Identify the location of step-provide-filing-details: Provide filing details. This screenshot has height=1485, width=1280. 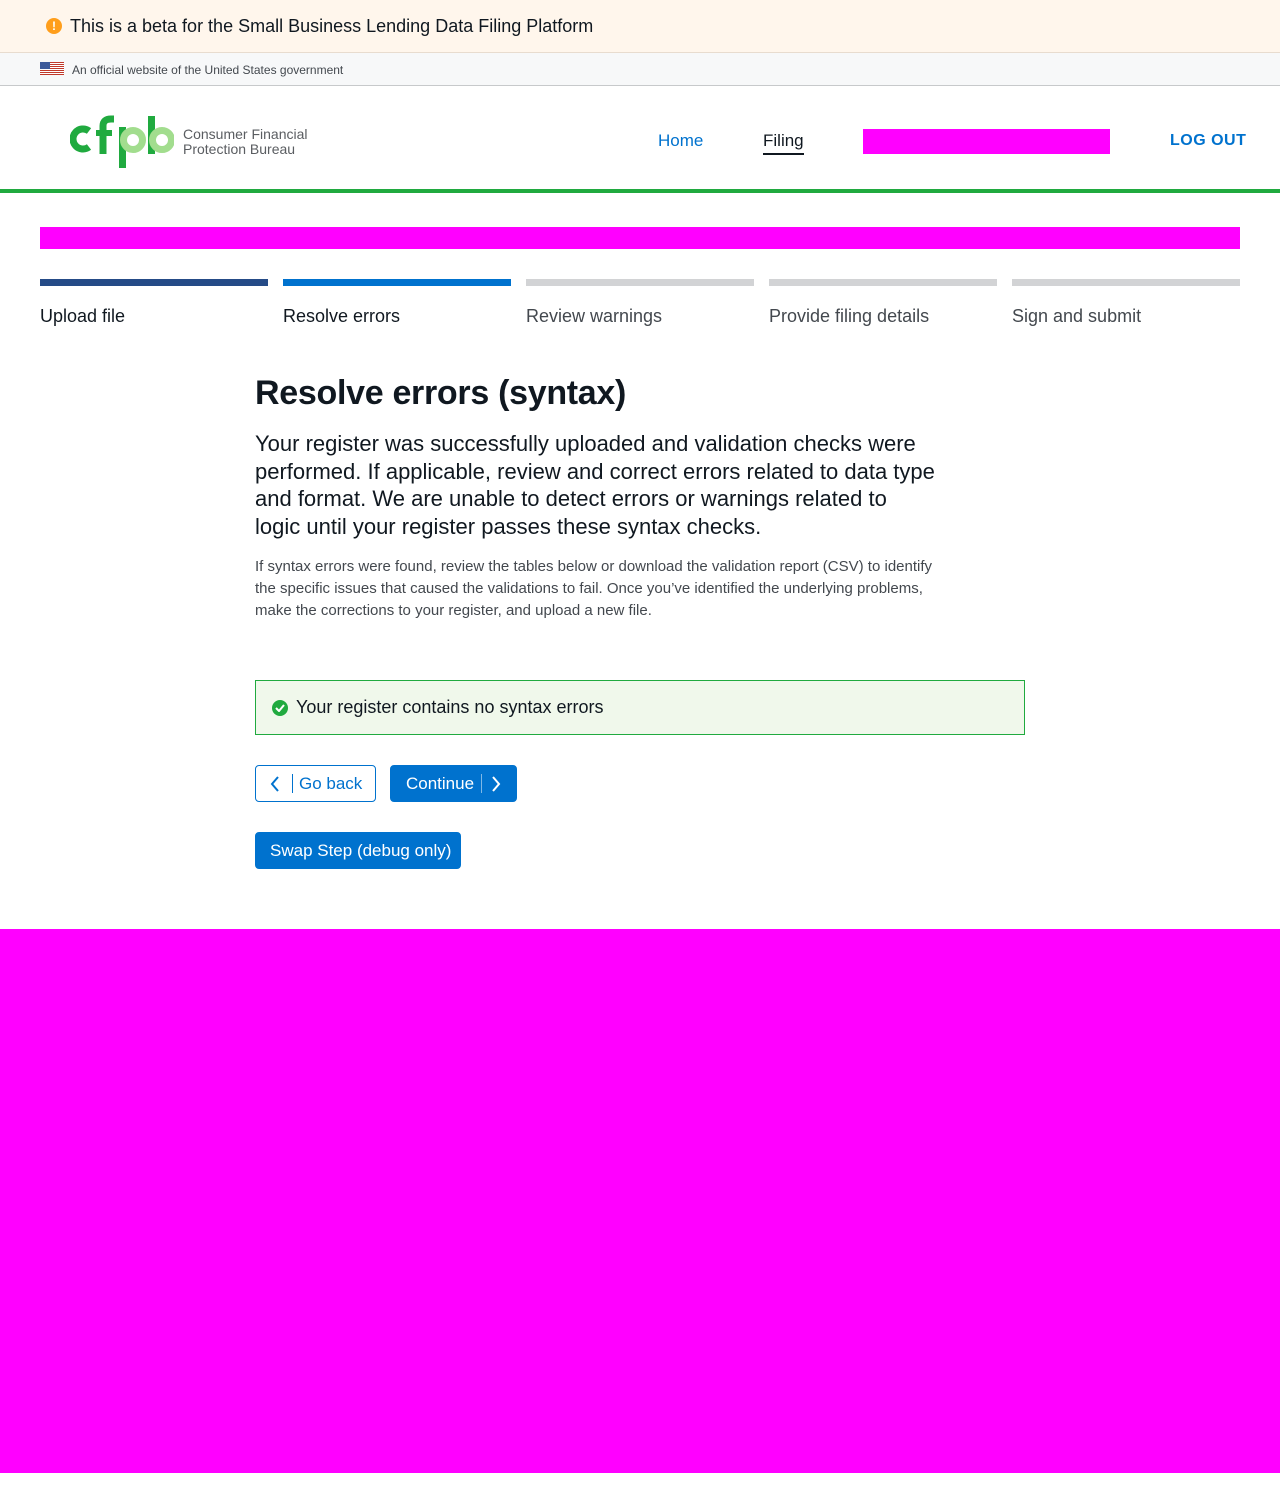
(883, 303).